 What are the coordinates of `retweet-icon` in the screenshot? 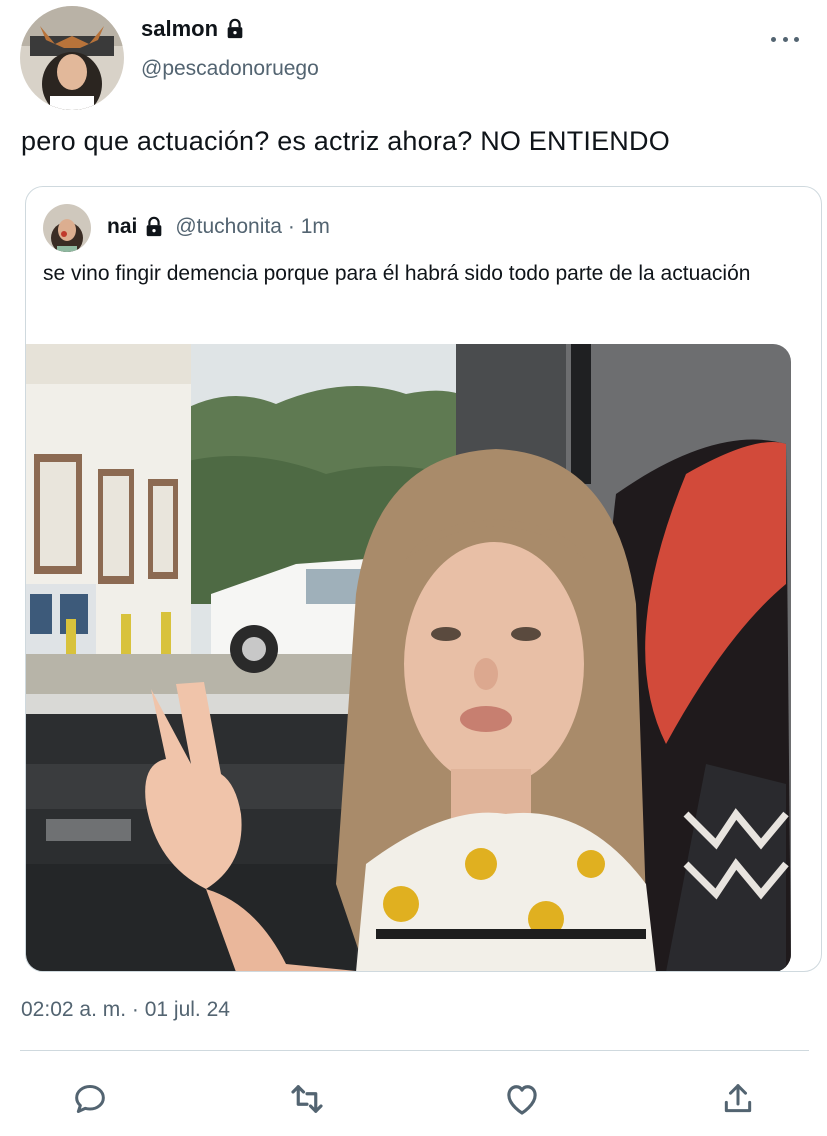 It's located at (307, 1099).